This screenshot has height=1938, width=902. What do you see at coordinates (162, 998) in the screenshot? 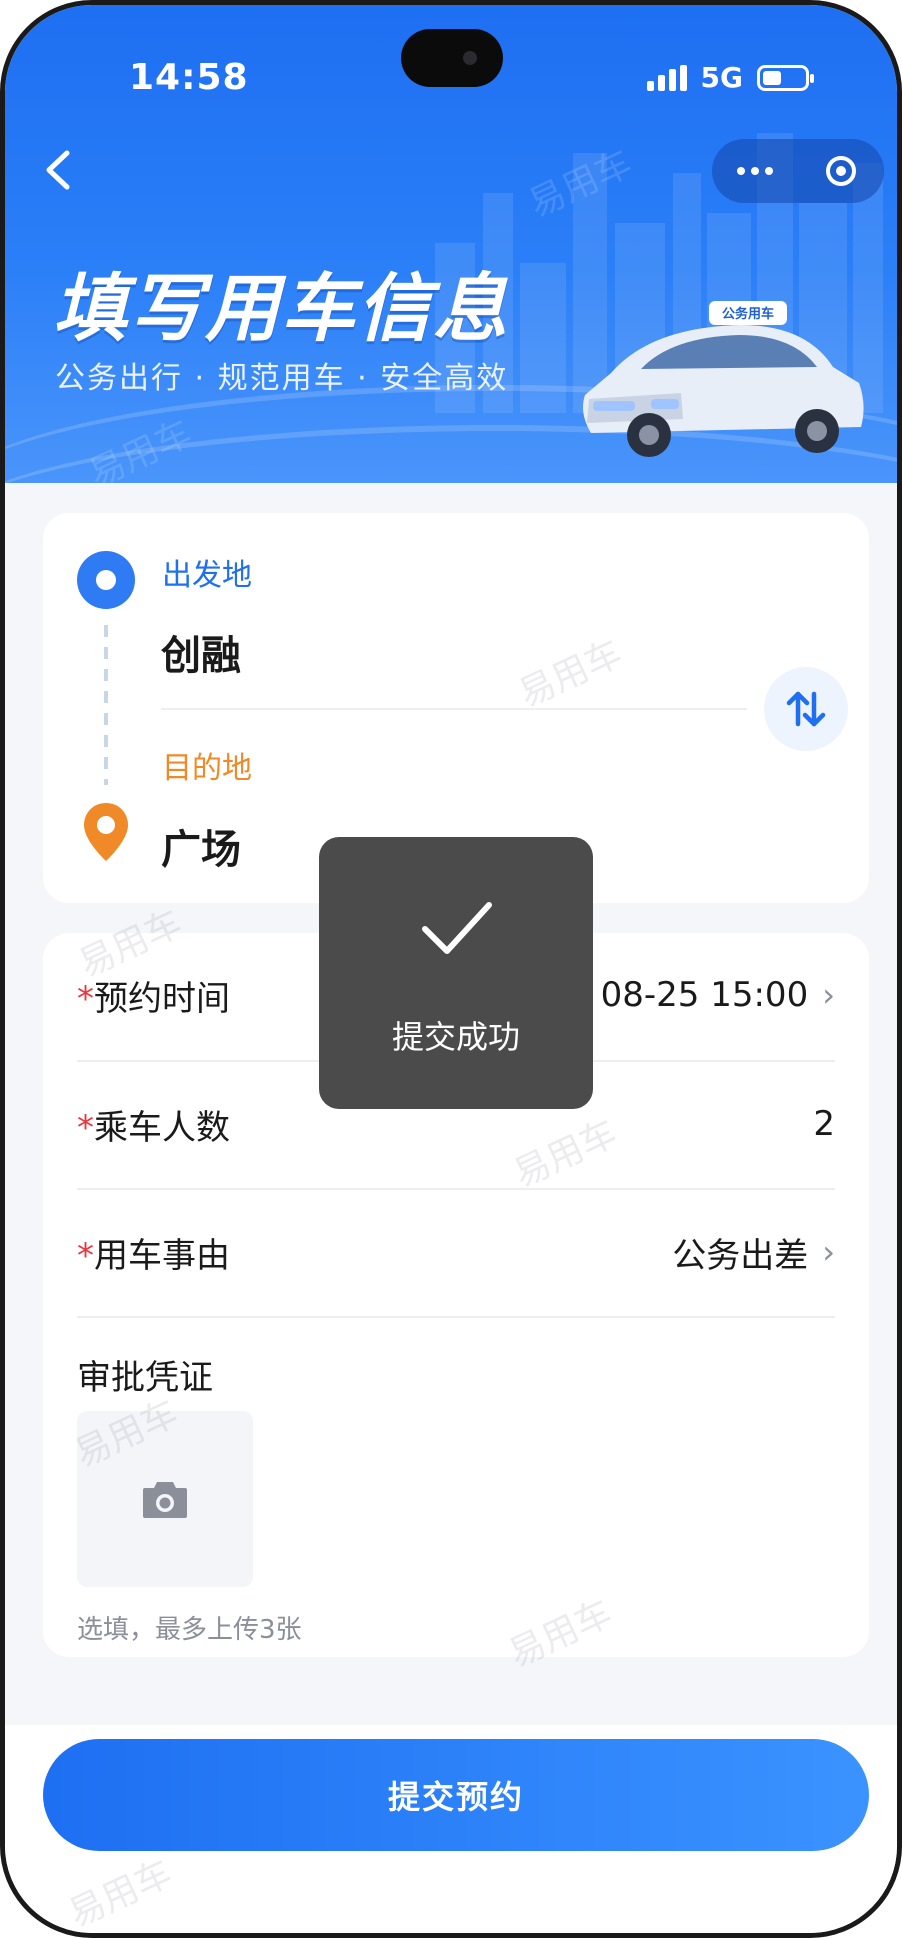
I see `reserve-time-label-text: 预约时间` at bounding box center [162, 998].